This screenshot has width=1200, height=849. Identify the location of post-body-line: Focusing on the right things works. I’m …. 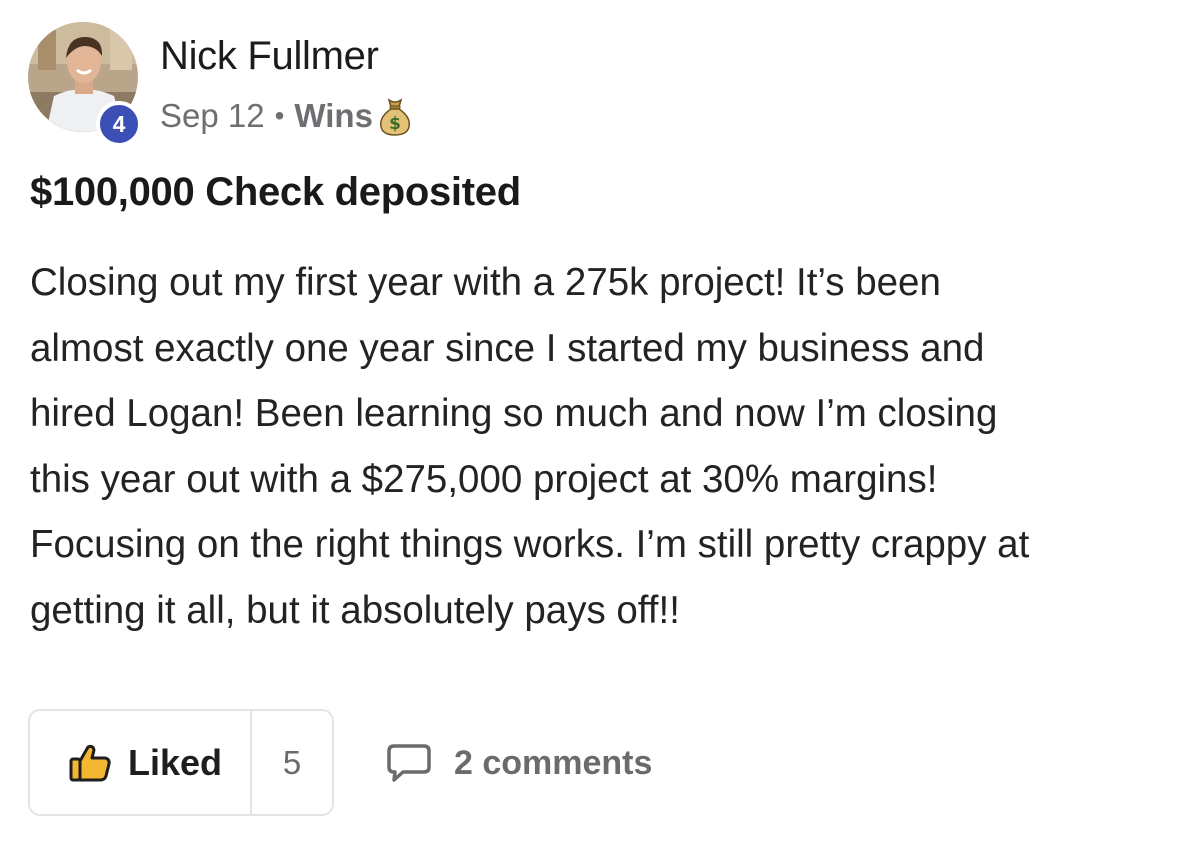
(530, 544).